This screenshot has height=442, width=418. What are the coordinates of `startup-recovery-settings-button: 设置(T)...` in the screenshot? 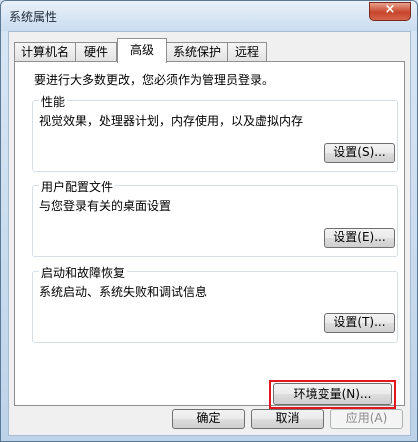 It's located at (359, 323).